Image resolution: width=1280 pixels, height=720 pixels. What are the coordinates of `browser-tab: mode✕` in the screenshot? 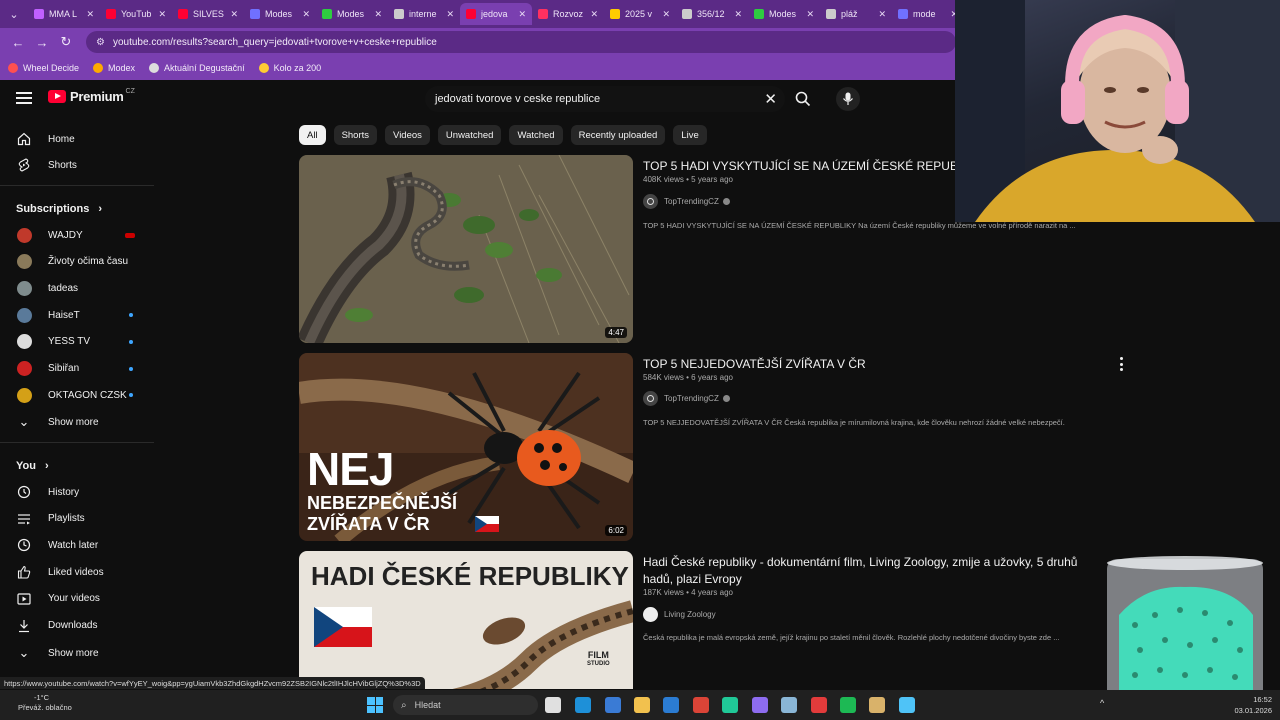 It's located at (928, 14).